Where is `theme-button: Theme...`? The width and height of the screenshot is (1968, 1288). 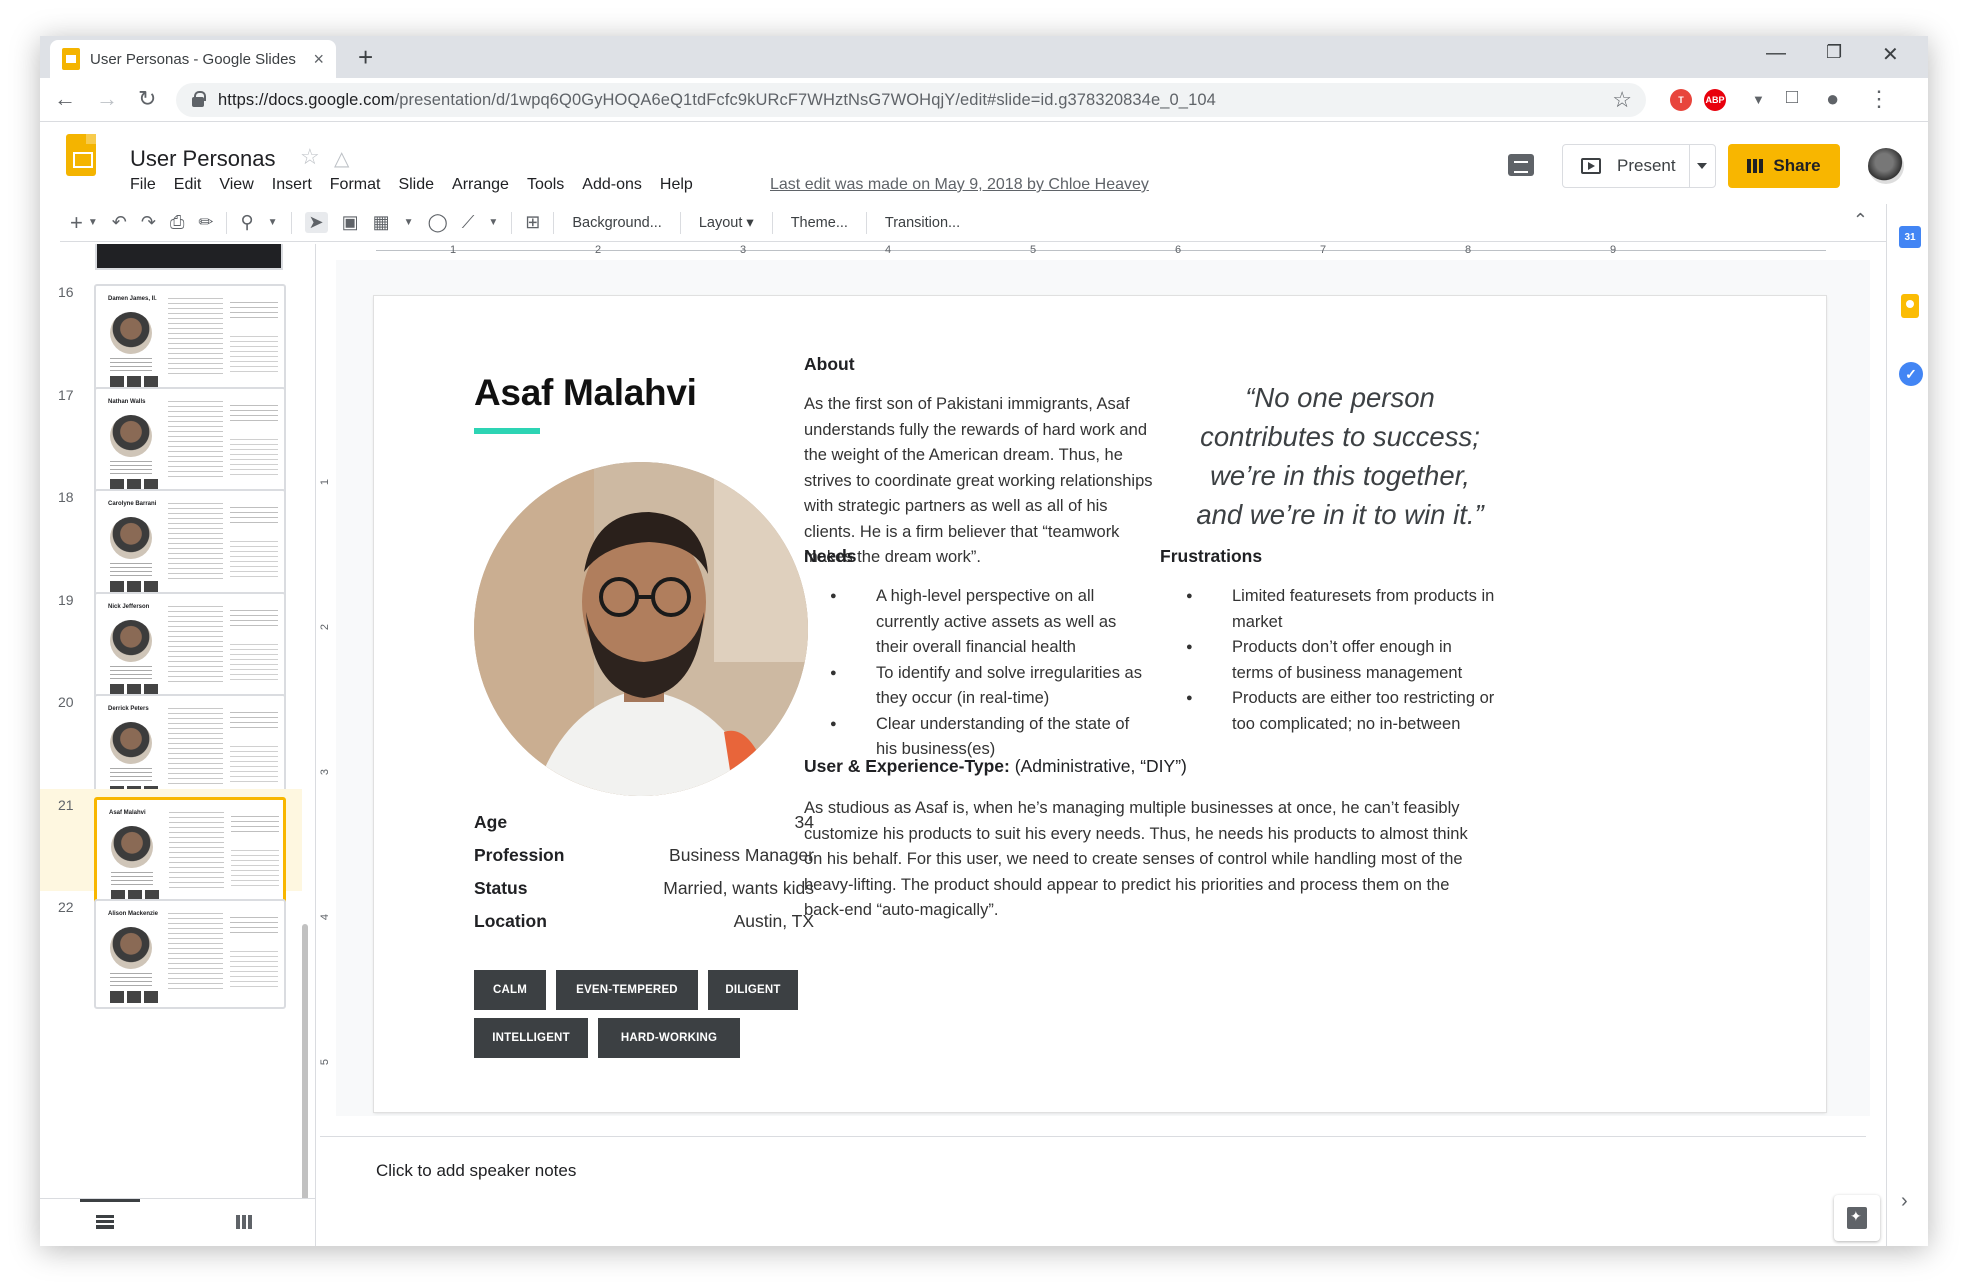 theme-button: Theme... is located at coordinates (819, 223).